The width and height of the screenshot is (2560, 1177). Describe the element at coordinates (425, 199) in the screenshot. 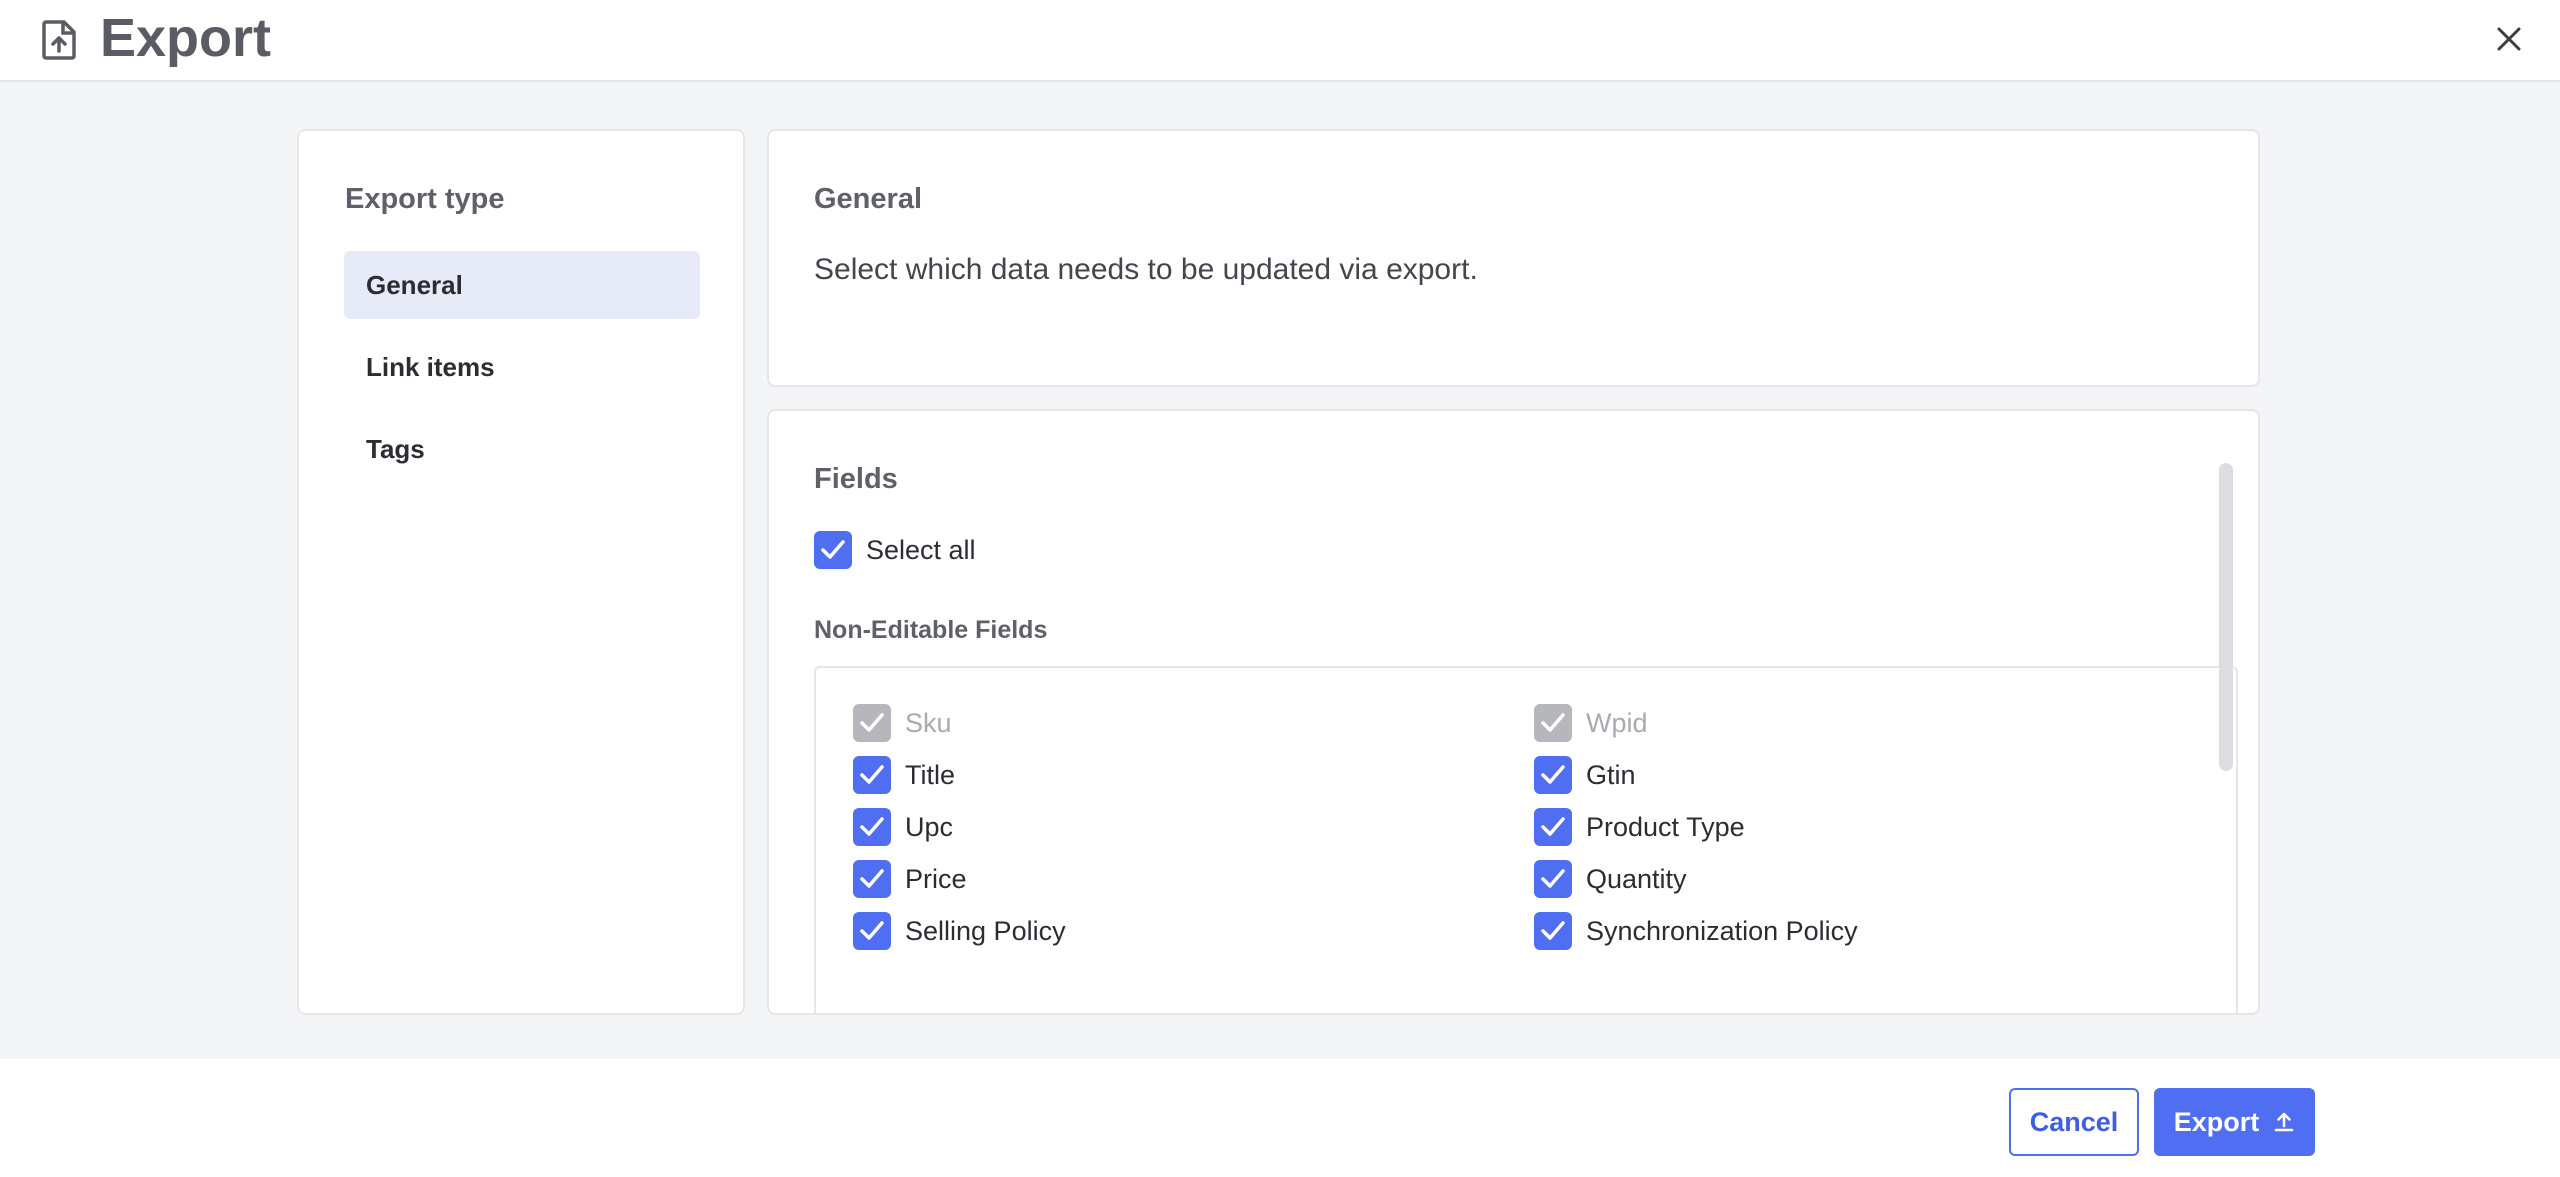

I see `sidebar-title: Export type` at that location.